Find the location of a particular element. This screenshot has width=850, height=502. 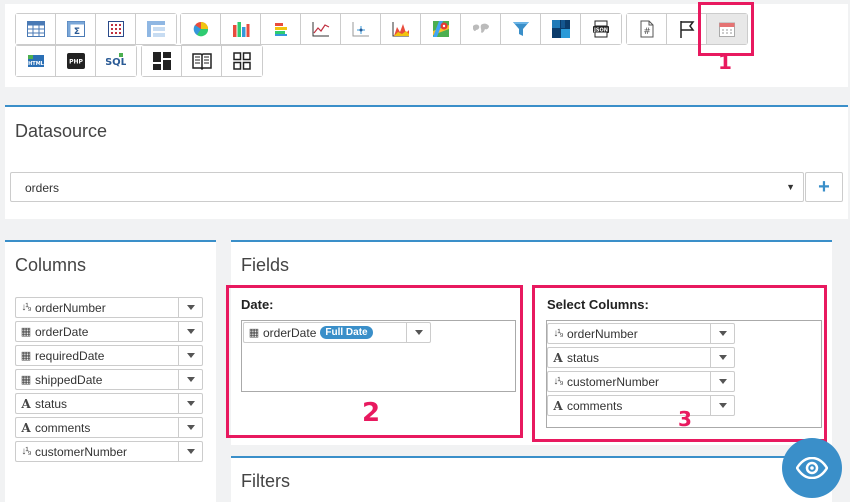

sql-label: SQL is located at coordinates (116, 62).